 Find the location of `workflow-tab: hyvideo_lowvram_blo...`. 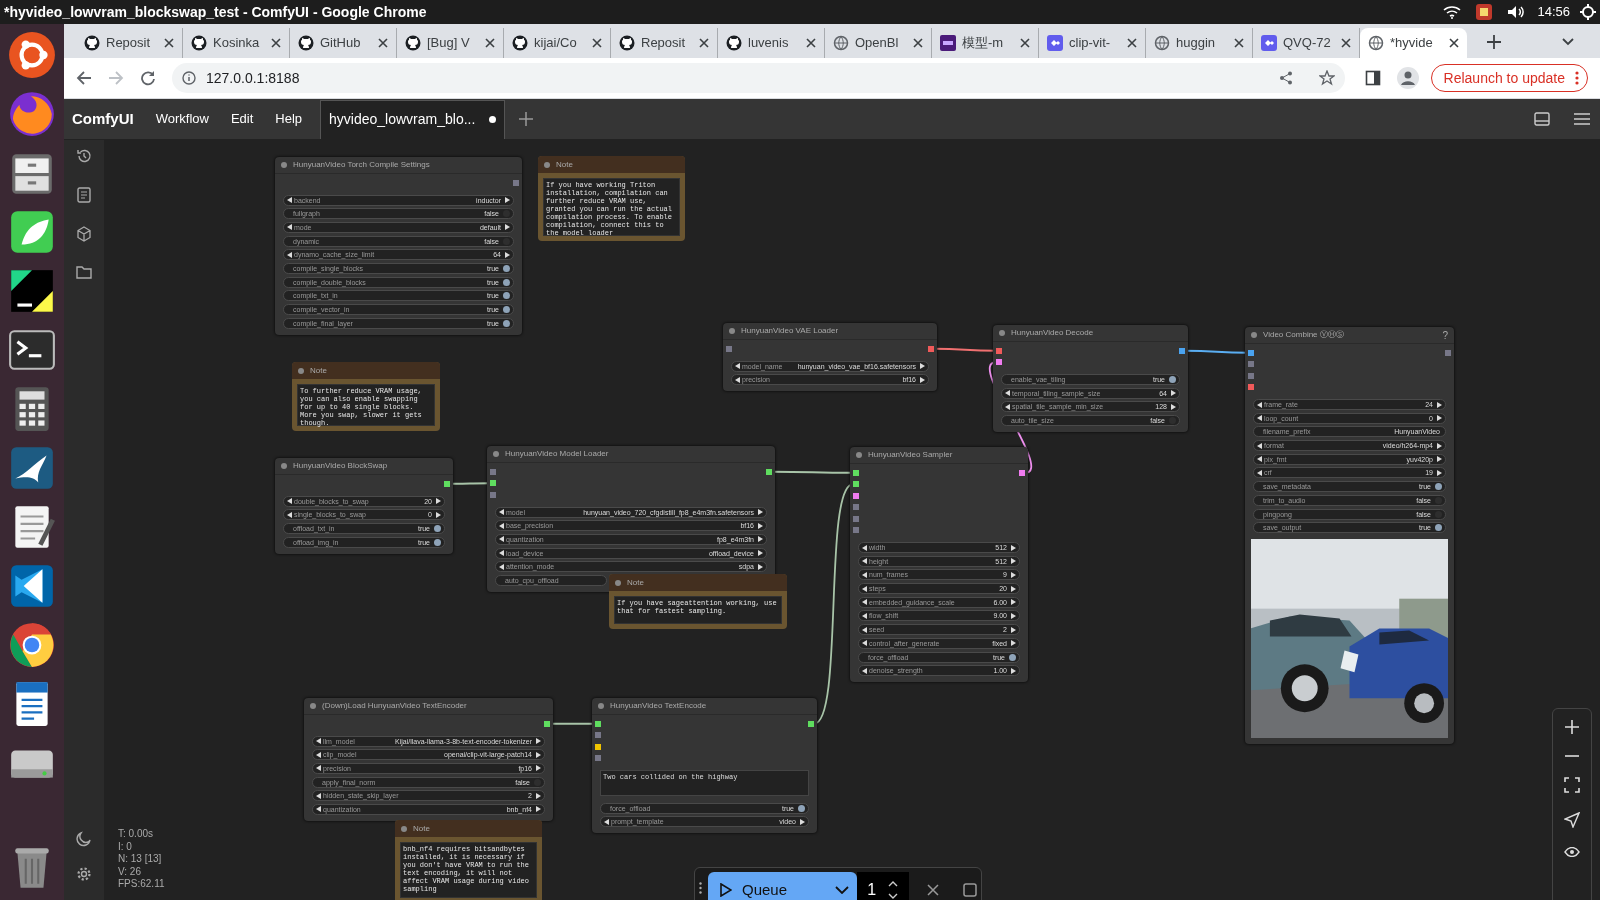

workflow-tab: hyvideo_lowvram_blo... is located at coordinates (413, 119).